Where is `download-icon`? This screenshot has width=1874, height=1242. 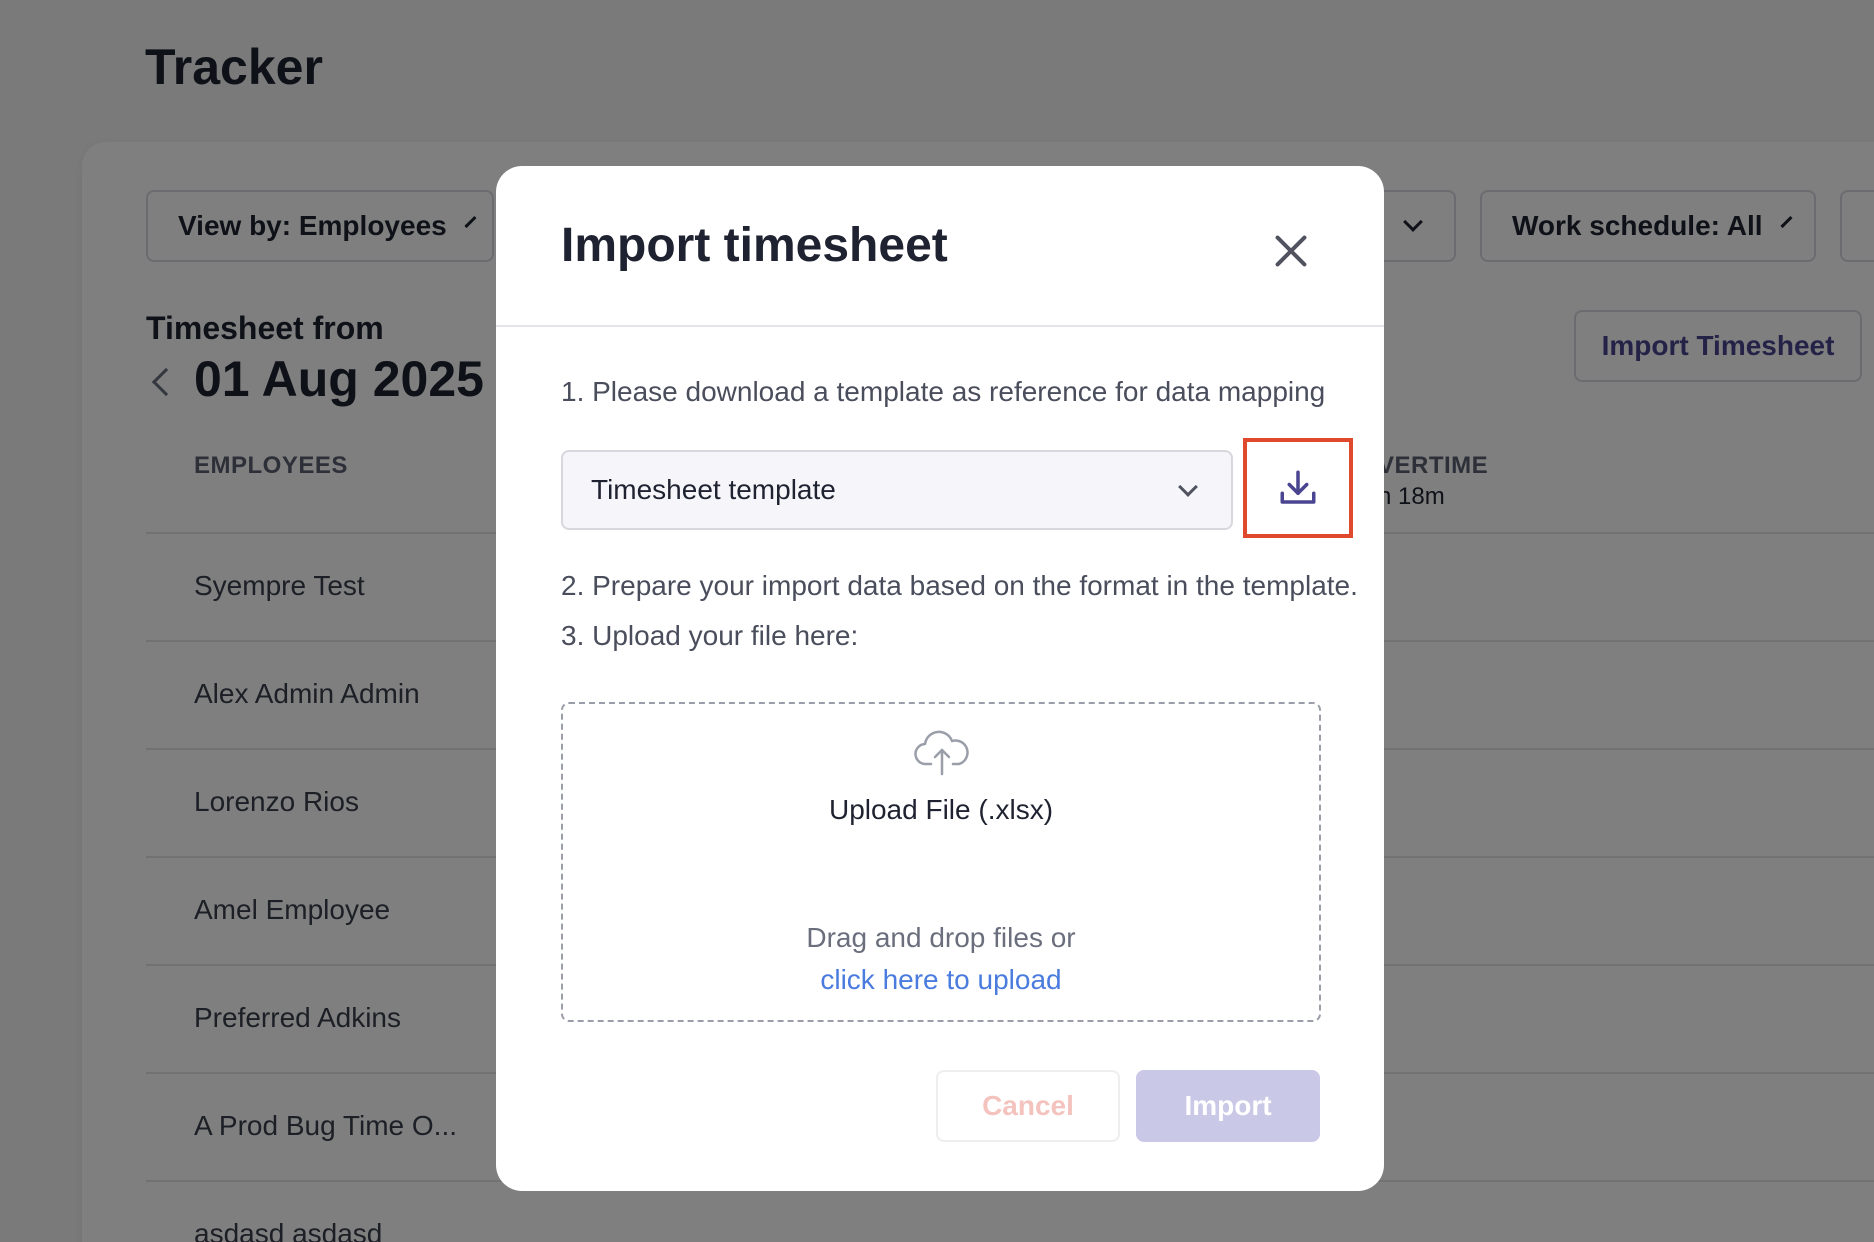 download-icon is located at coordinates (1298, 487).